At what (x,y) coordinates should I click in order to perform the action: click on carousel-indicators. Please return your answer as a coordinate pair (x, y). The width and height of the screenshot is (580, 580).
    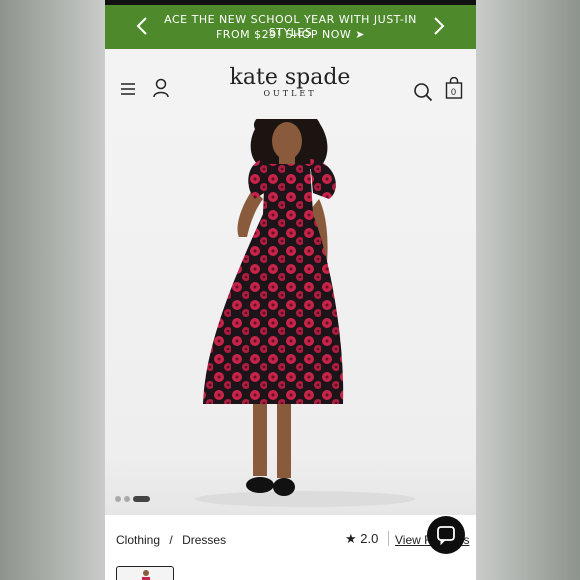
    Looking at the image, I should click on (134, 499).